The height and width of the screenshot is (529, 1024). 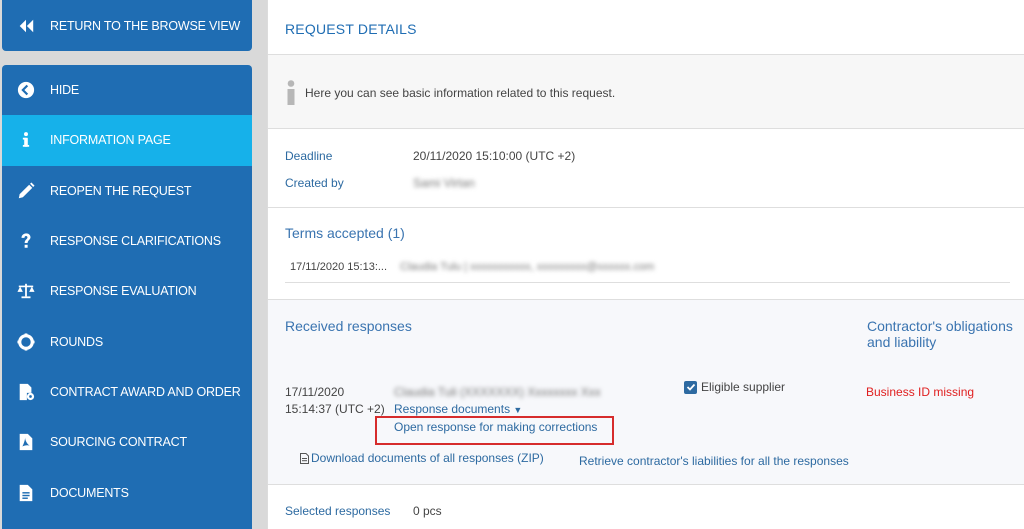 I want to click on sidebar-item-rounds: ROUNDS, so click(x=127, y=341).